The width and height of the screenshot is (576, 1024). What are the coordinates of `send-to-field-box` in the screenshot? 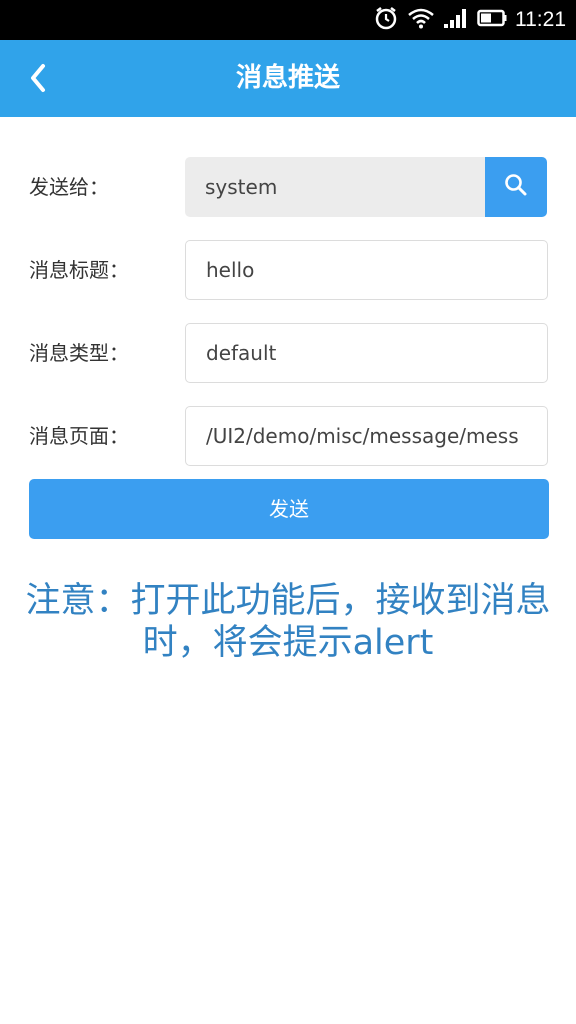 It's located at (335, 187).